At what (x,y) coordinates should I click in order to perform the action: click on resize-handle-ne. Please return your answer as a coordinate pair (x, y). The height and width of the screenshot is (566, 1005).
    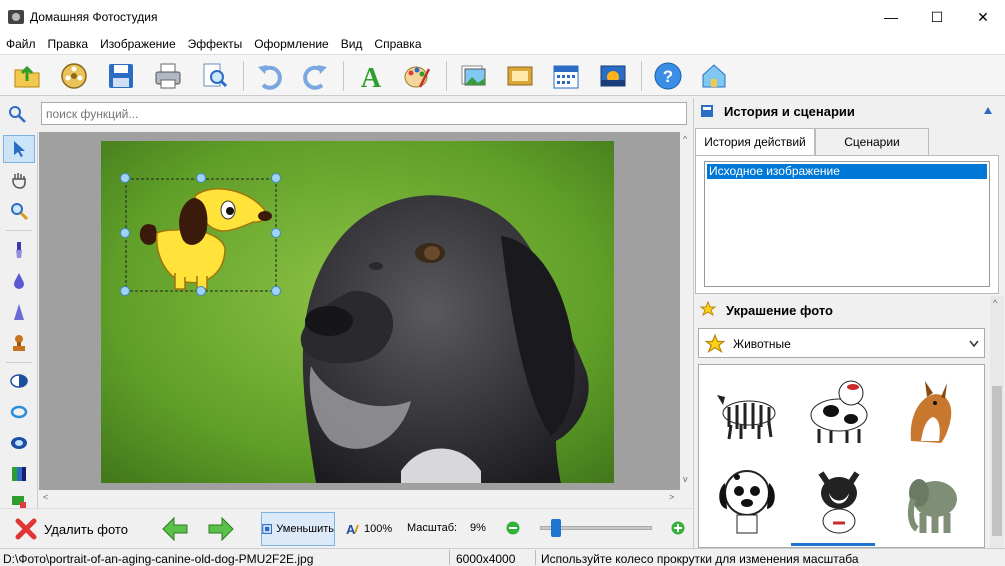
    Looking at the image, I should click on (276, 178).